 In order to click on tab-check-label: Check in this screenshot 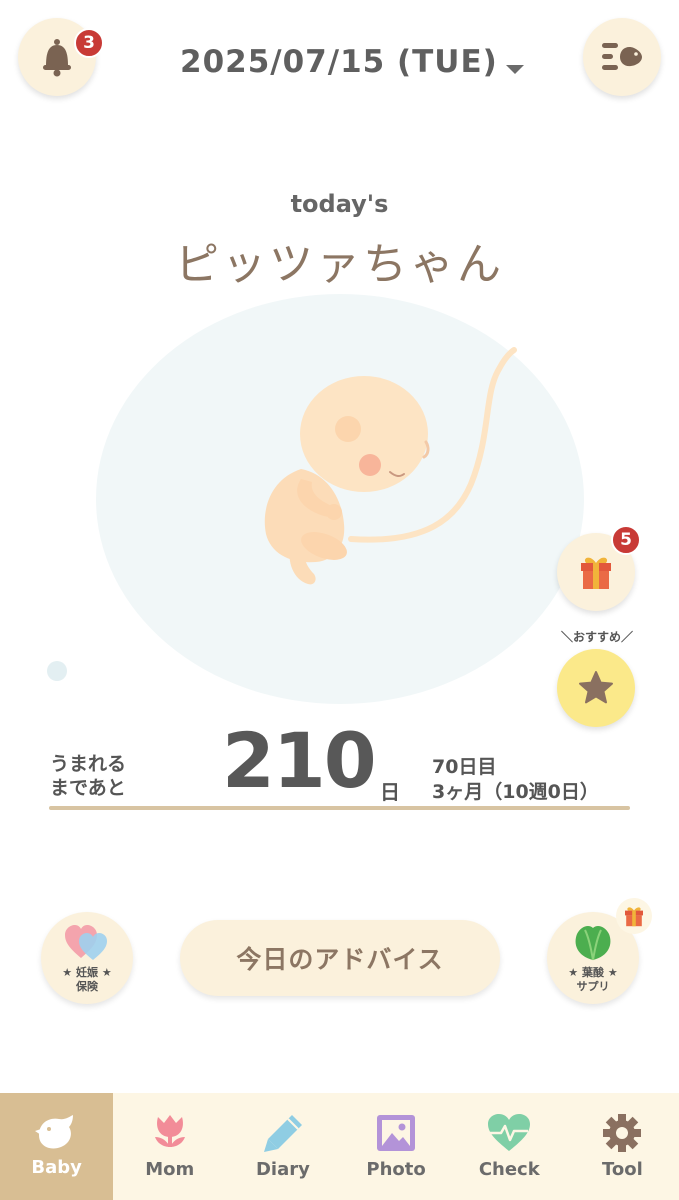, I will do `click(509, 1169)`.